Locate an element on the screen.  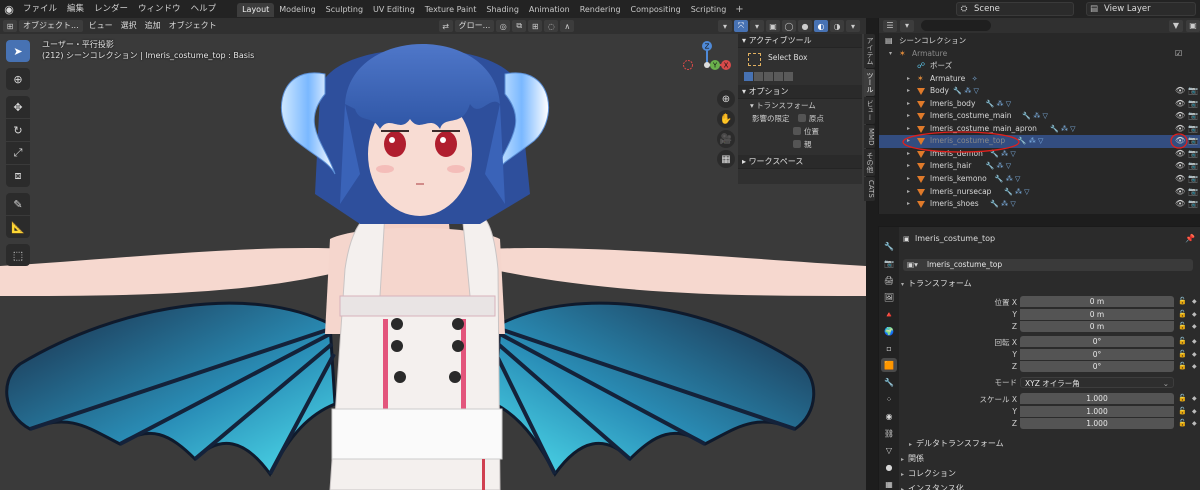
orientation-icon: ⇄ is located at coordinates (445, 26).